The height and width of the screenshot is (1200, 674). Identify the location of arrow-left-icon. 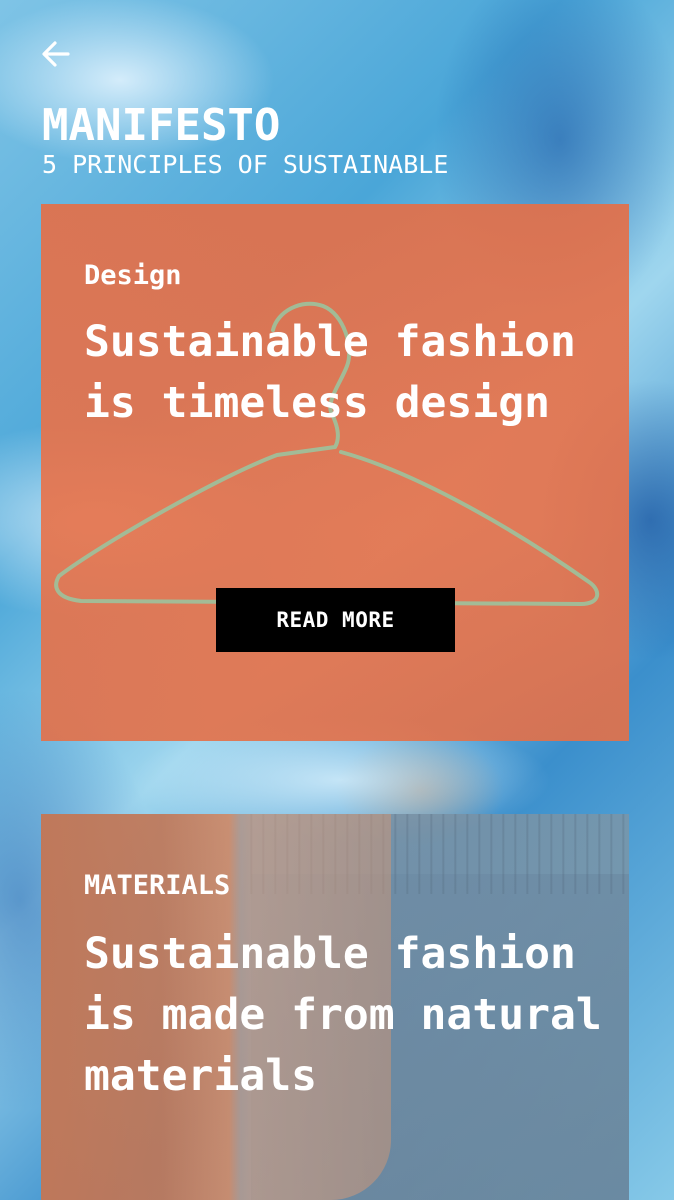
(56, 54).